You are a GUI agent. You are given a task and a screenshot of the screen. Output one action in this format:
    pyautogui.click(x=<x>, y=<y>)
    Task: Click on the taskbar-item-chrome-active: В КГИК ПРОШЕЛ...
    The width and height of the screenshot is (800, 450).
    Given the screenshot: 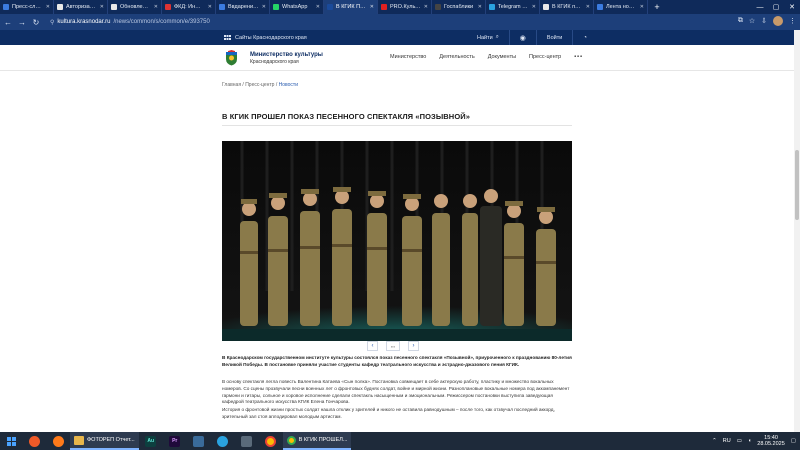 What is the action you would take?
    pyautogui.click(x=317, y=441)
    